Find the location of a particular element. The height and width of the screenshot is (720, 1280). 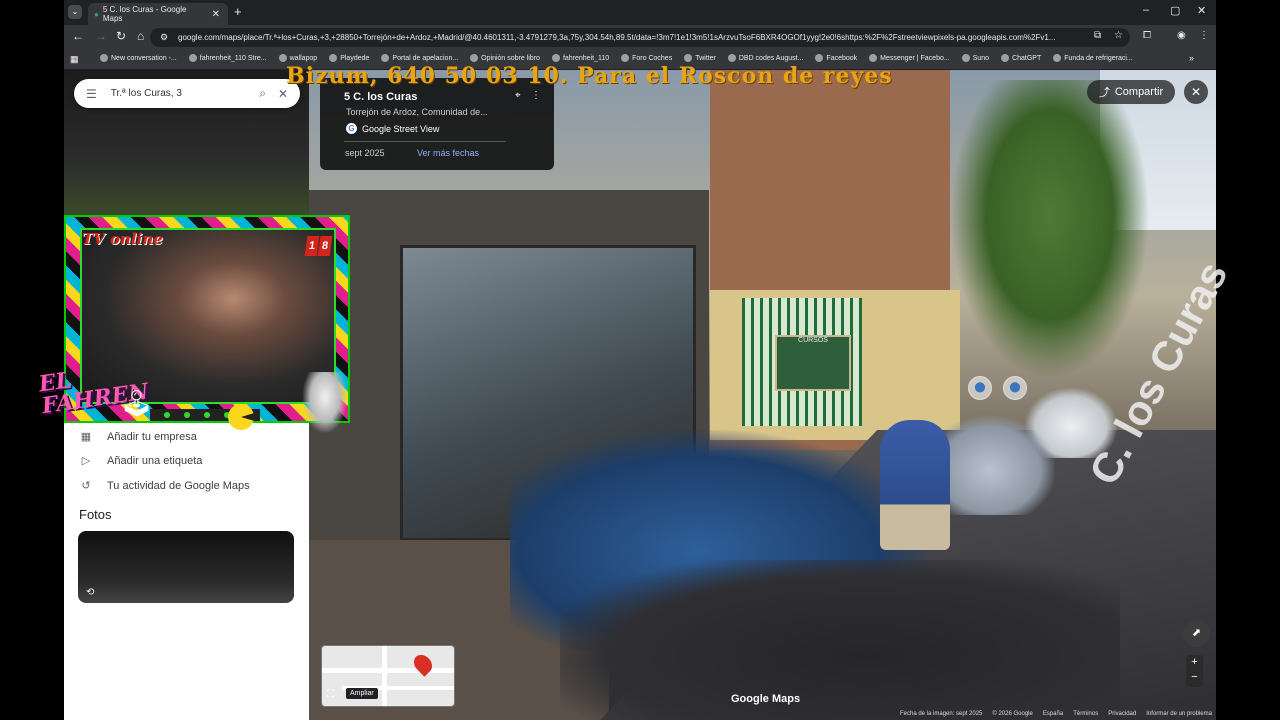

minimize-icon: – is located at coordinates (1146, 10).